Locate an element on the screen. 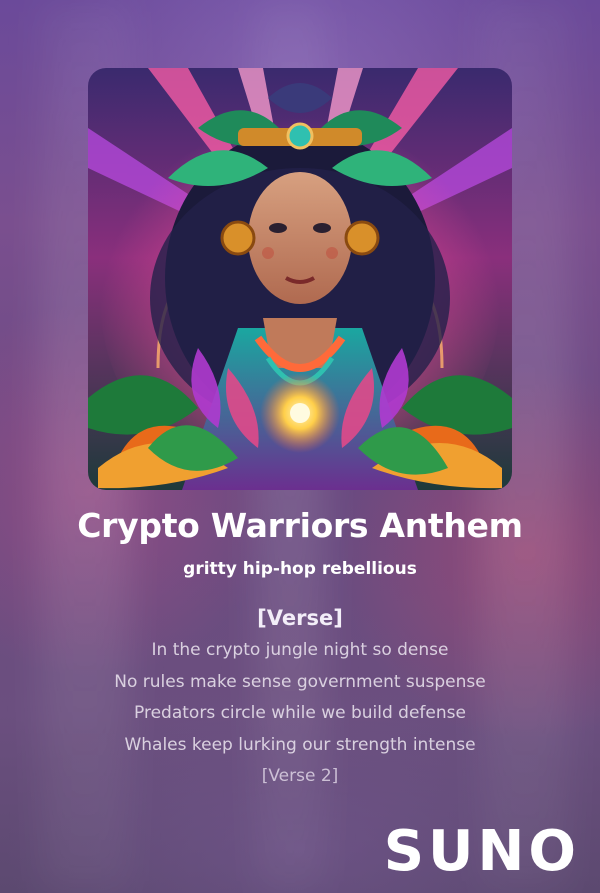 This screenshot has width=600, height=893. lyric-line: No rules make sense government suspense is located at coordinates (300, 681).